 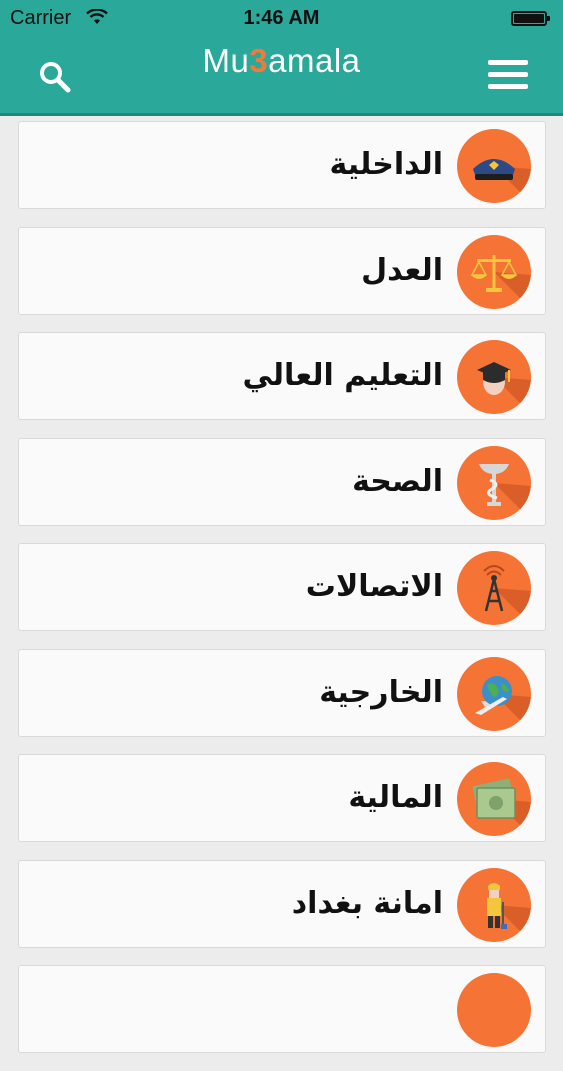 I want to click on list-item-partial, so click(x=282, y=1009).